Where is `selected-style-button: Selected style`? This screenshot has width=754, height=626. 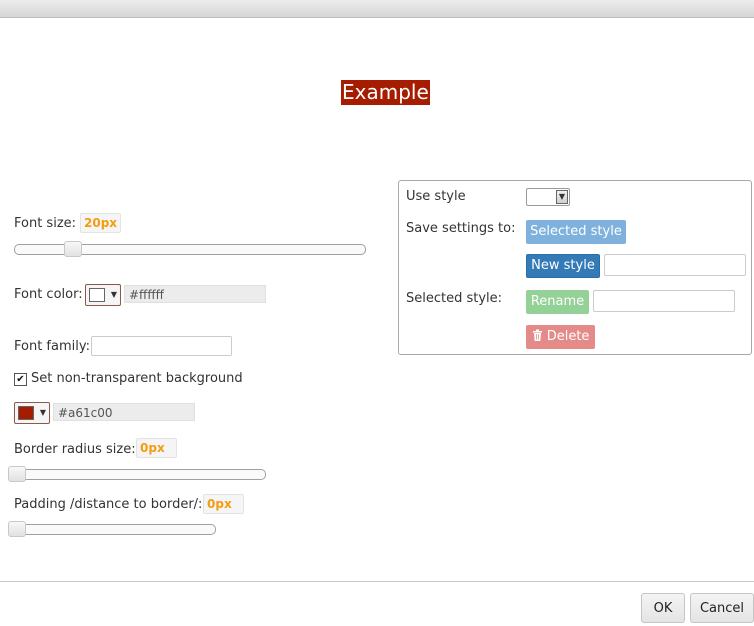
selected-style-button: Selected style is located at coordinates (576, 232).